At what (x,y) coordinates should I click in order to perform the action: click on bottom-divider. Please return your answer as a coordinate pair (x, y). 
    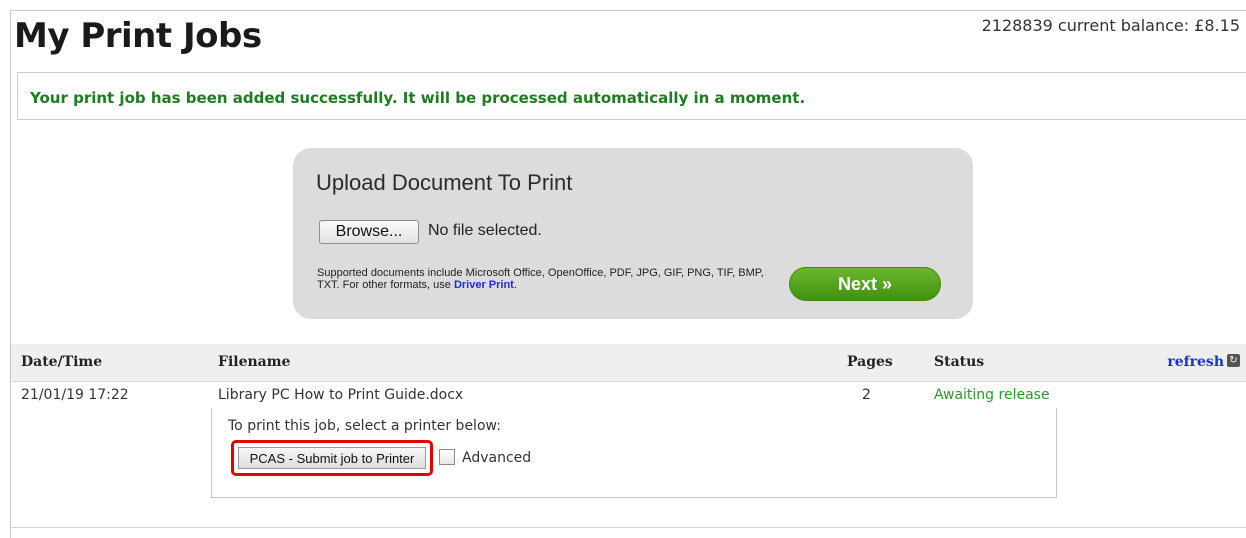
    Looking at the image, I should click on (628, 527).